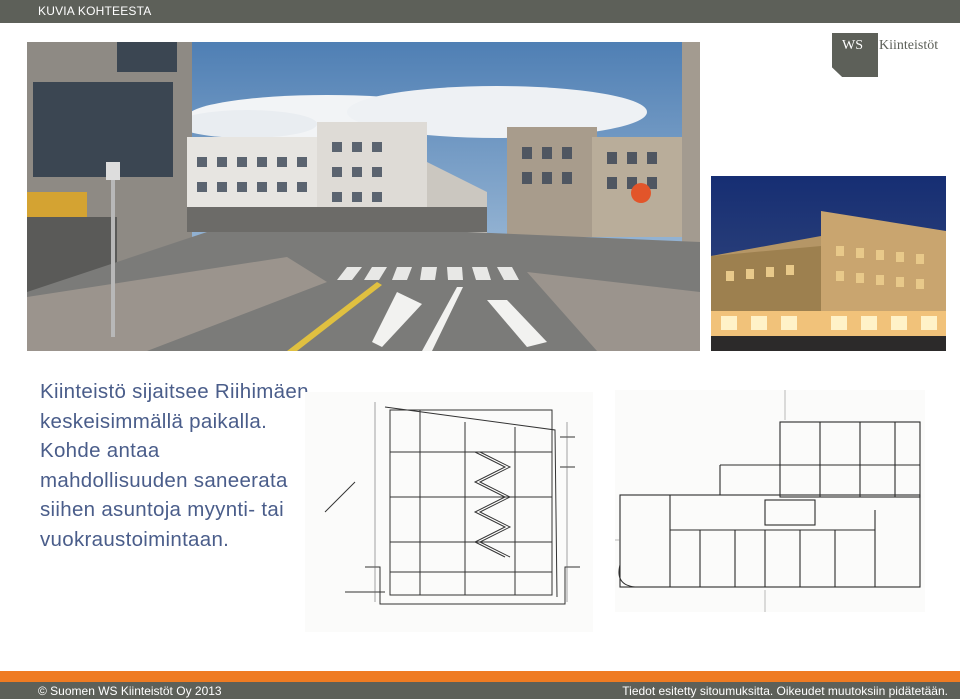 The image size is (960, 699). Describe the element at coordinates (449, 512) in the screenshot. I see `section-drawing` at that location.